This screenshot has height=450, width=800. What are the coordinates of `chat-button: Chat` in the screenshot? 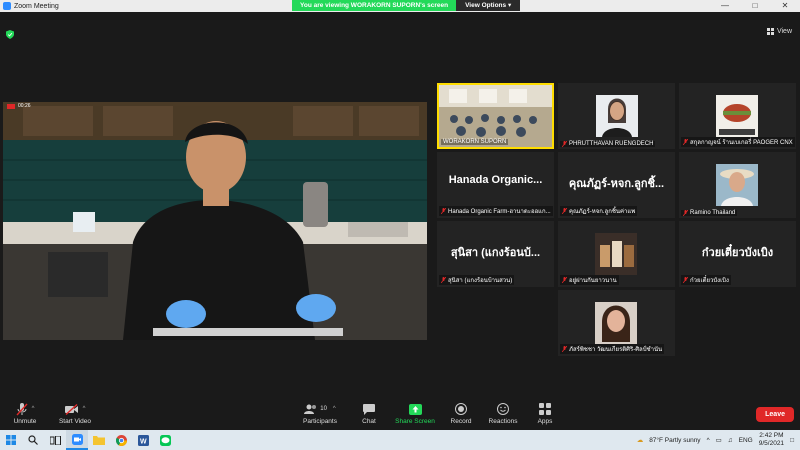 It's located at (369, 413).